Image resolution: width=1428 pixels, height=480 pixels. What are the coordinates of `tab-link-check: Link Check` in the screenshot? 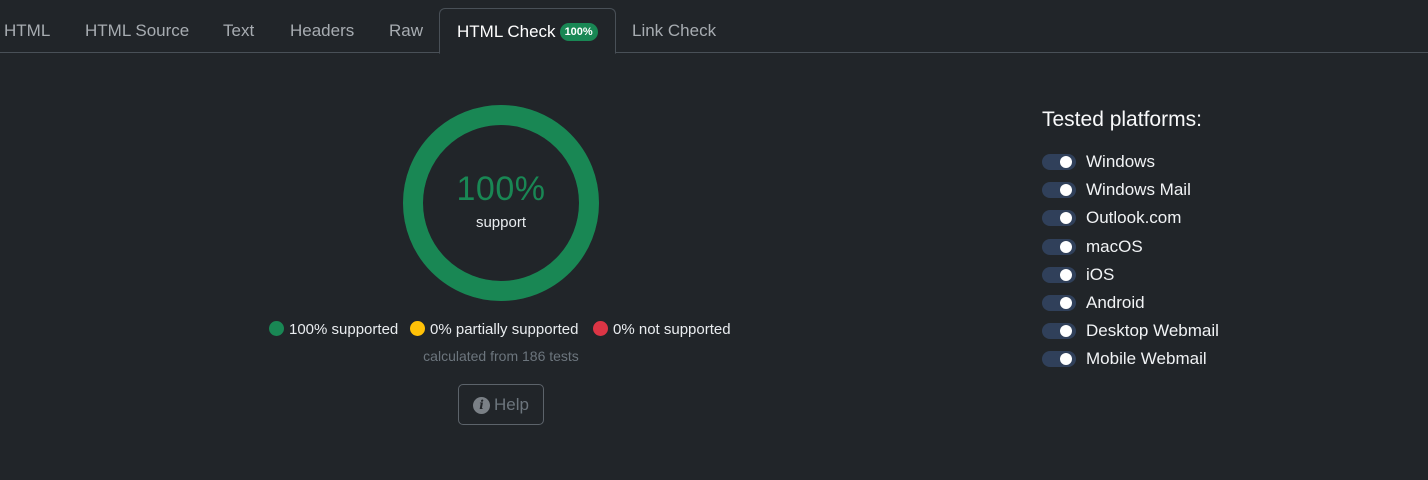 It's located at (674, 30).